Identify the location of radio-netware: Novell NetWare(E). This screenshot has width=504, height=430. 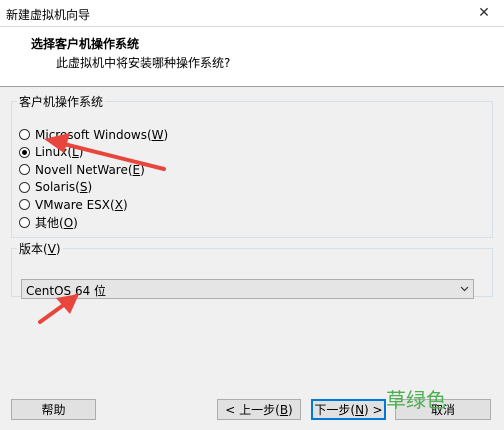
(93, 170).